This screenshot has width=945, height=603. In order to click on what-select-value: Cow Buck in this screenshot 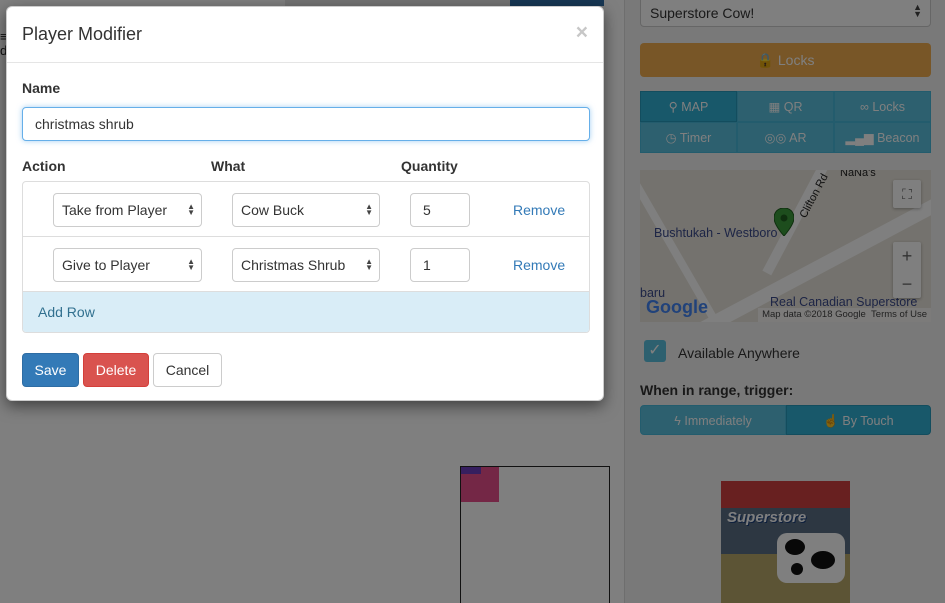, I will do `click(273, 210)`.